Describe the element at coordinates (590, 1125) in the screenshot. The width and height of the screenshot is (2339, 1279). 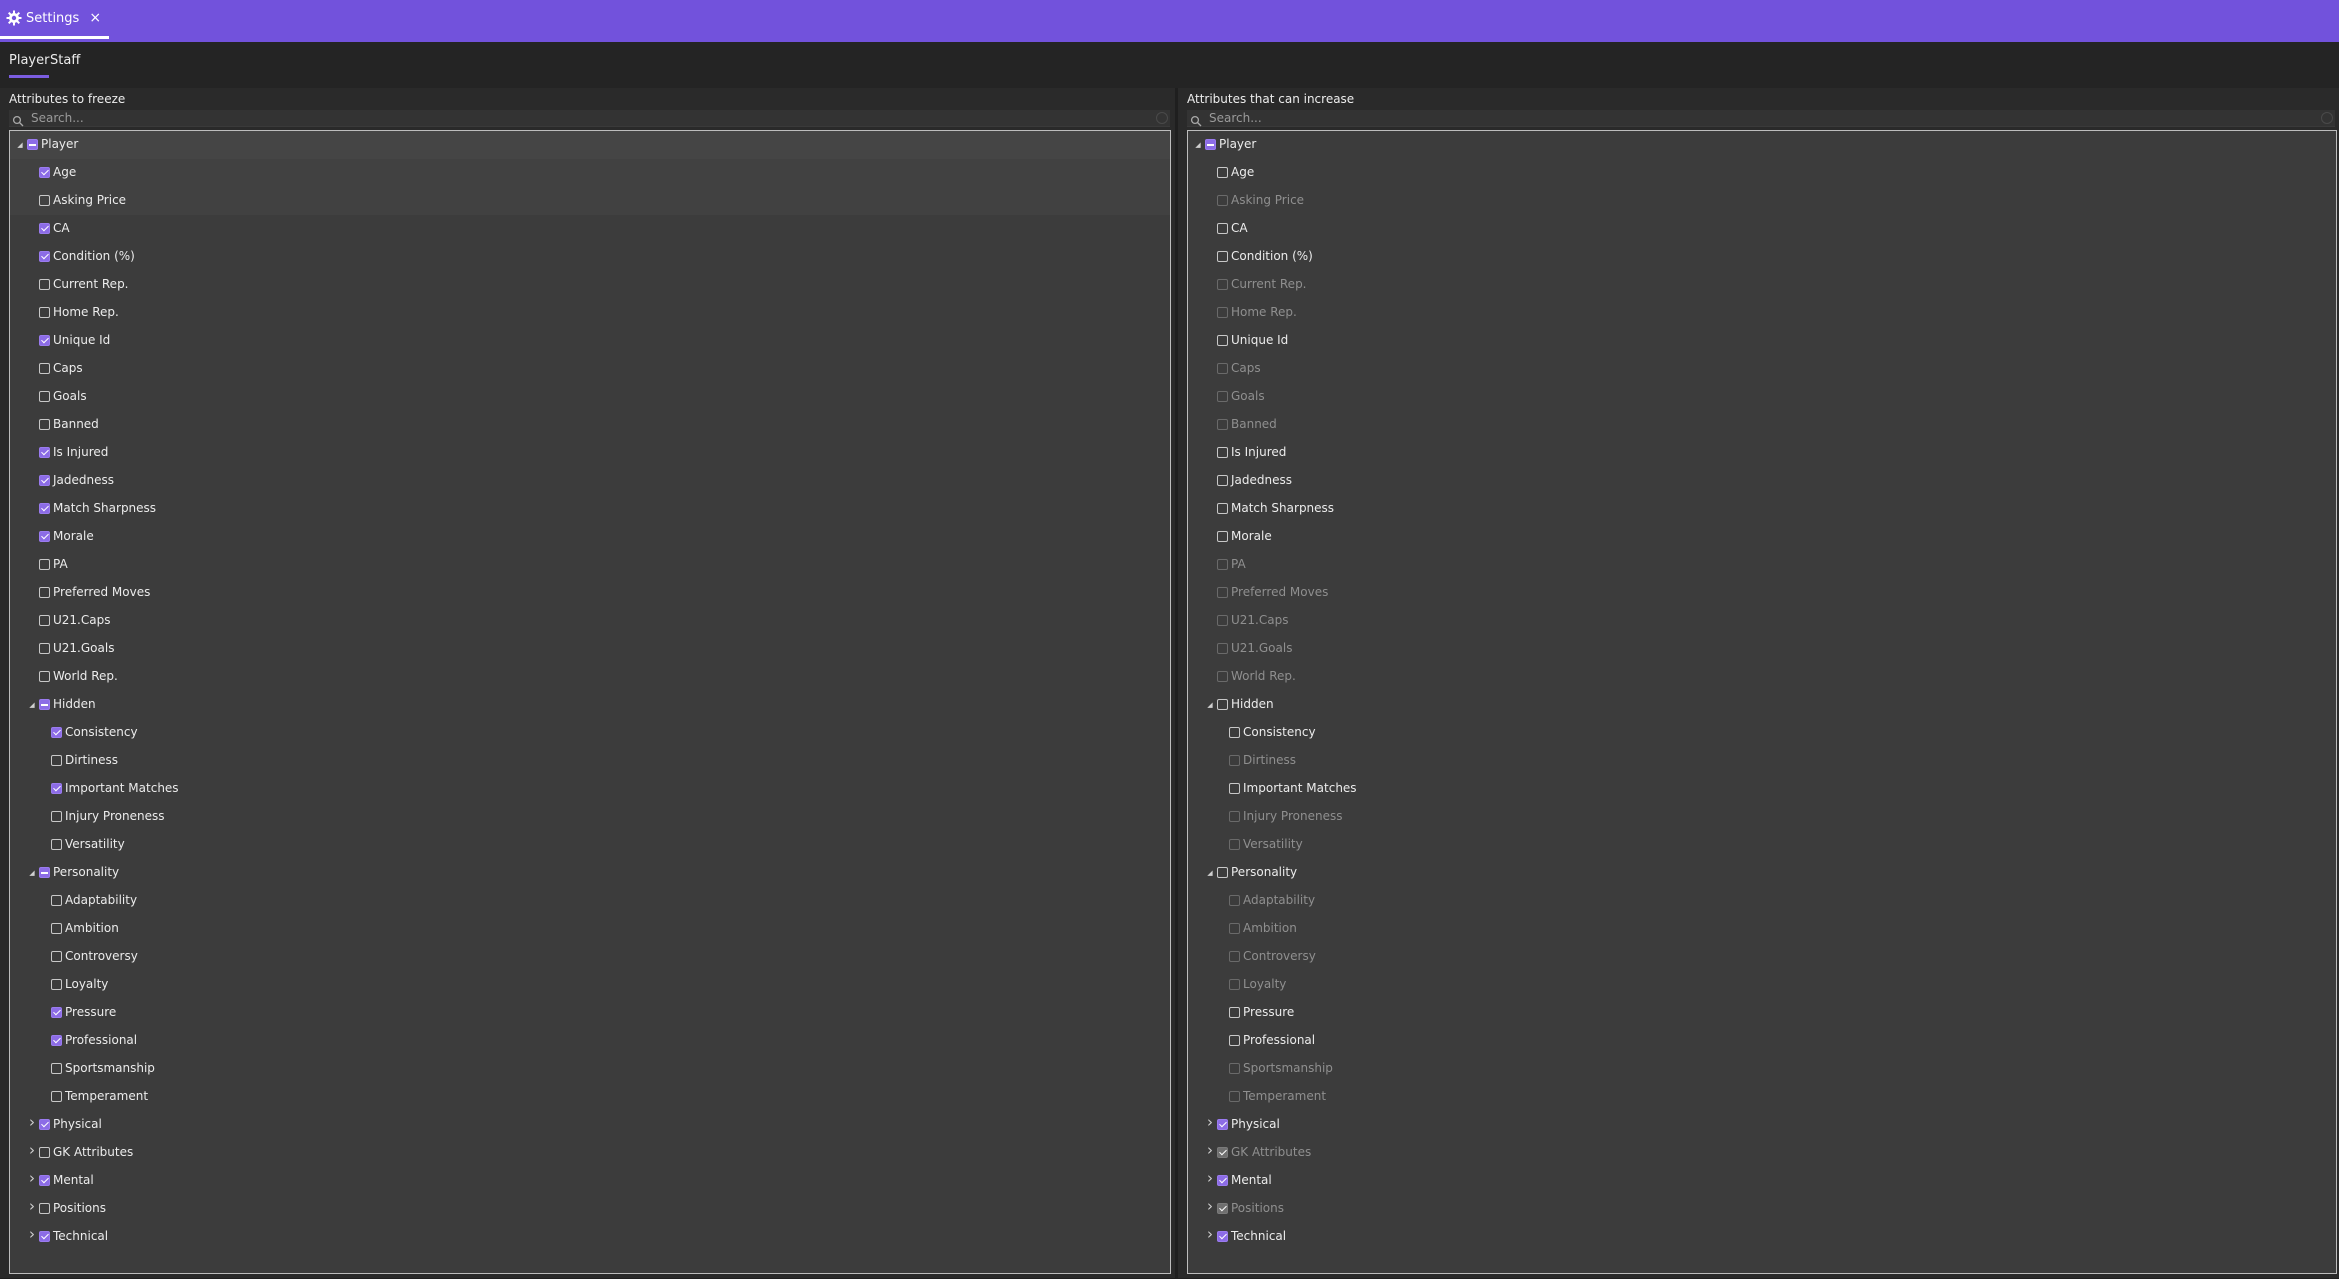
I see `tree-row-physical: › Physical` at that location.